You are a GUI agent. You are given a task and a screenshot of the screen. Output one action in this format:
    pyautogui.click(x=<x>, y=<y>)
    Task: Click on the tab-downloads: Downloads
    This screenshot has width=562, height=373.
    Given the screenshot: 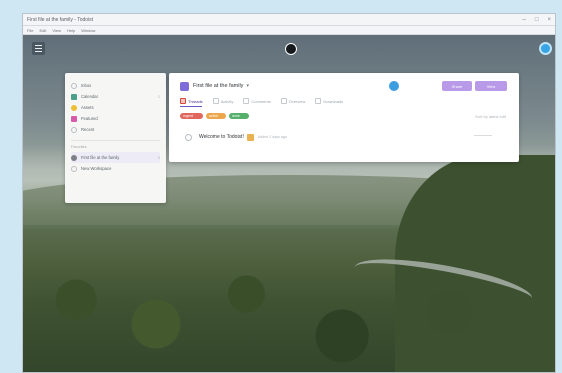 What is the action you would take?
    pyautogui.click(x=329, y=101)
    